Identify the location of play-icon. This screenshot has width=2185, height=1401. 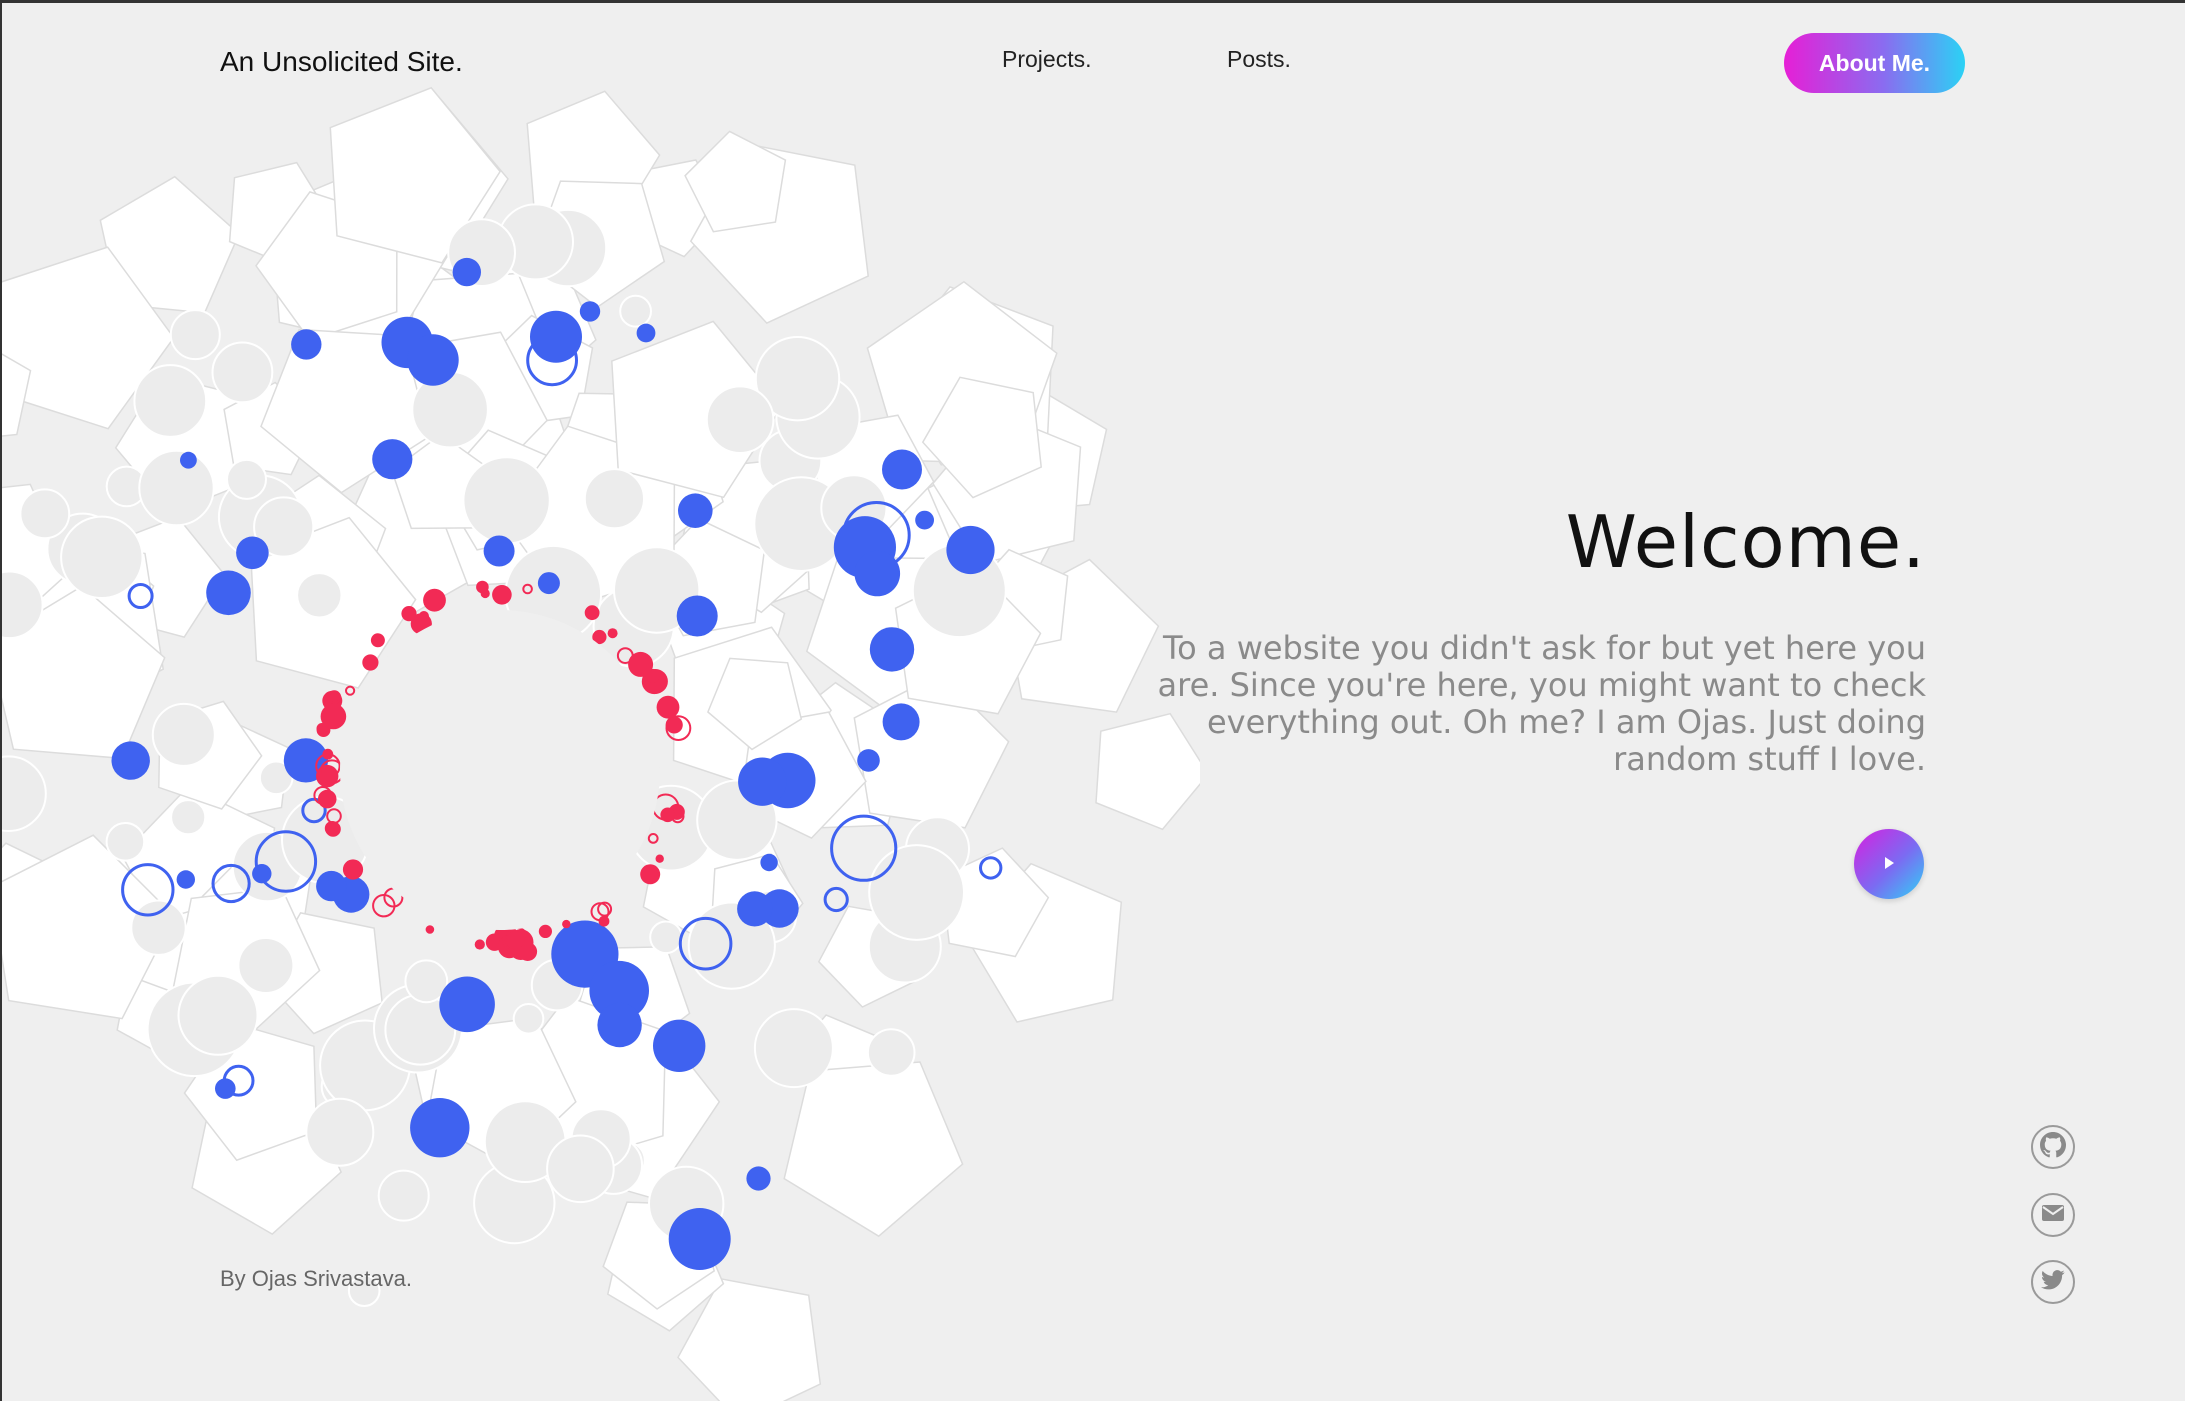
(1889, 864).